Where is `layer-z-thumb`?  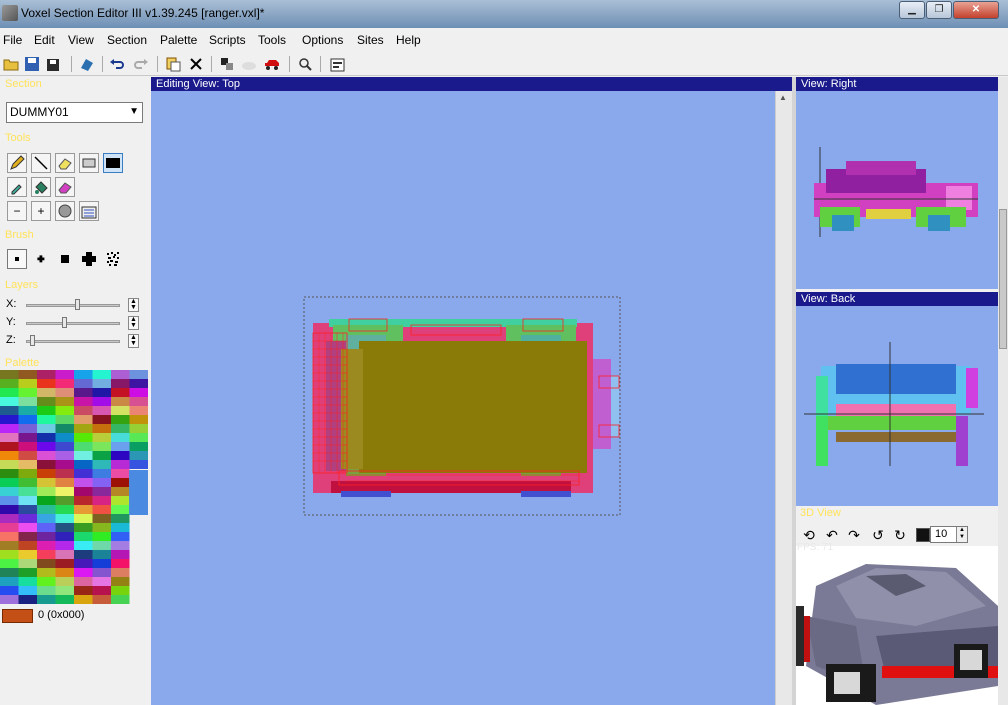 layer-z-thumb is located at coordinates (33, 340).